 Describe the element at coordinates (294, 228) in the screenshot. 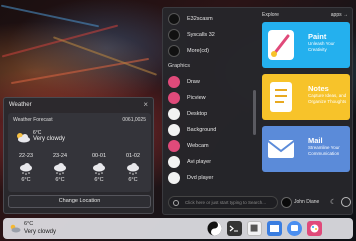

I see `chat-icon` at that location.